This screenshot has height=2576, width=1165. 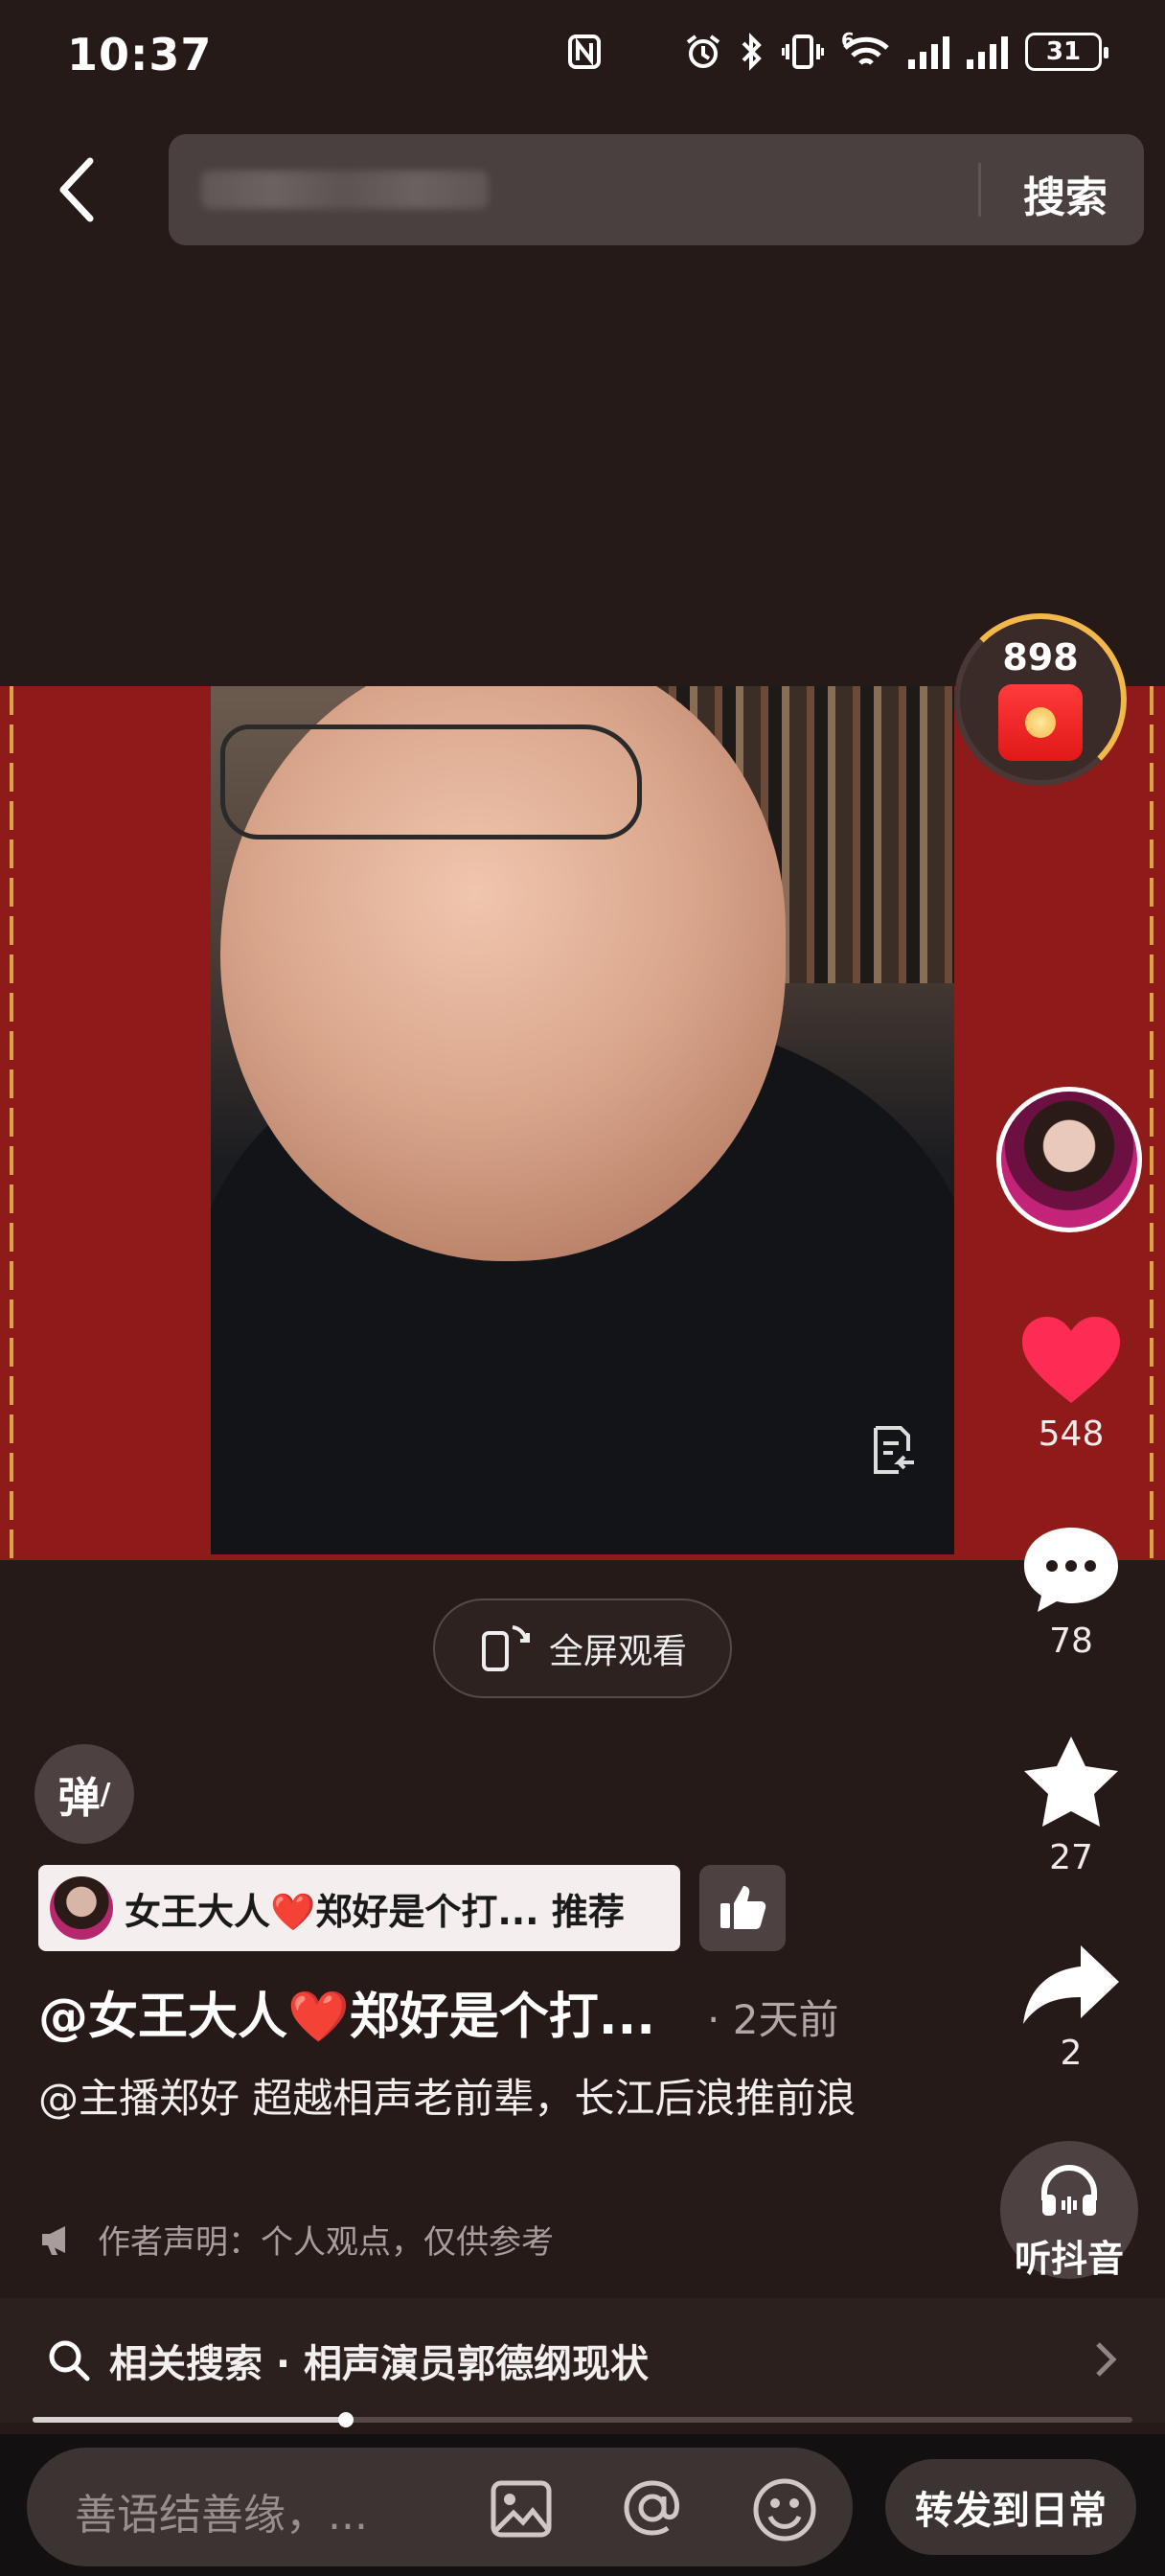 I want to click on share-arrow-icon, so click(x=1071, y=1984).